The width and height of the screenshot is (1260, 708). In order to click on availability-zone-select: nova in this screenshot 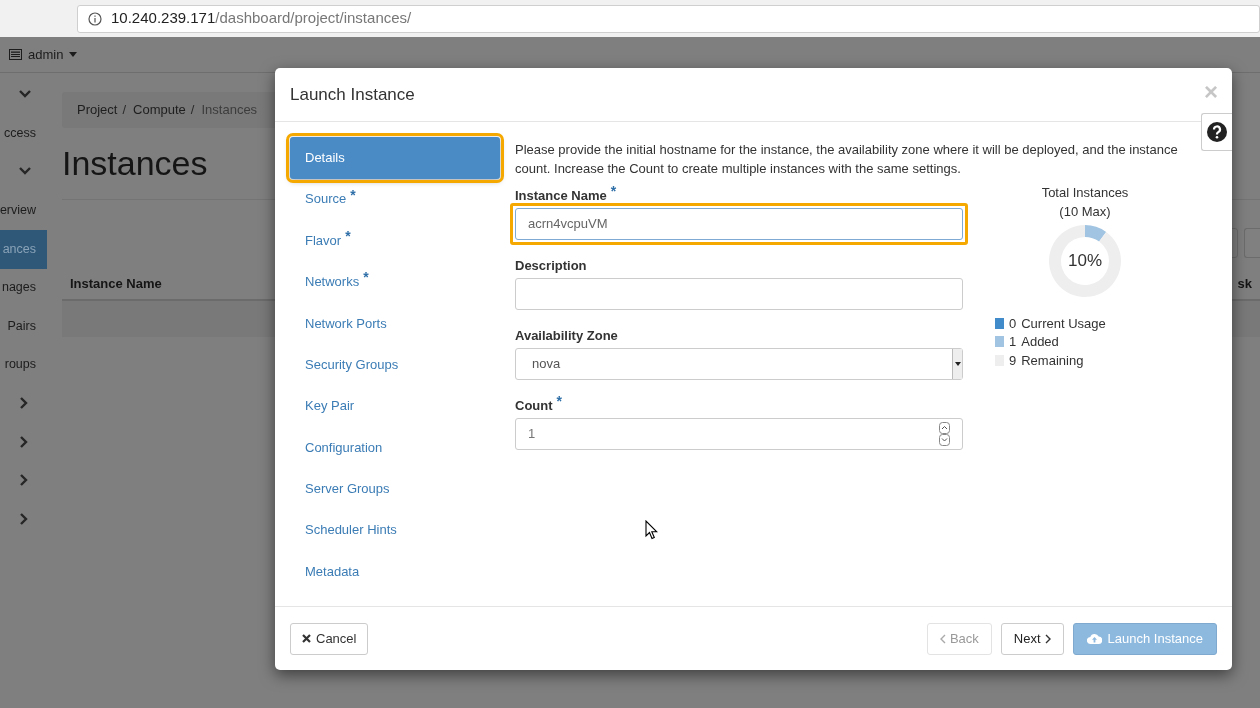, I will do `click(739, 364)`.